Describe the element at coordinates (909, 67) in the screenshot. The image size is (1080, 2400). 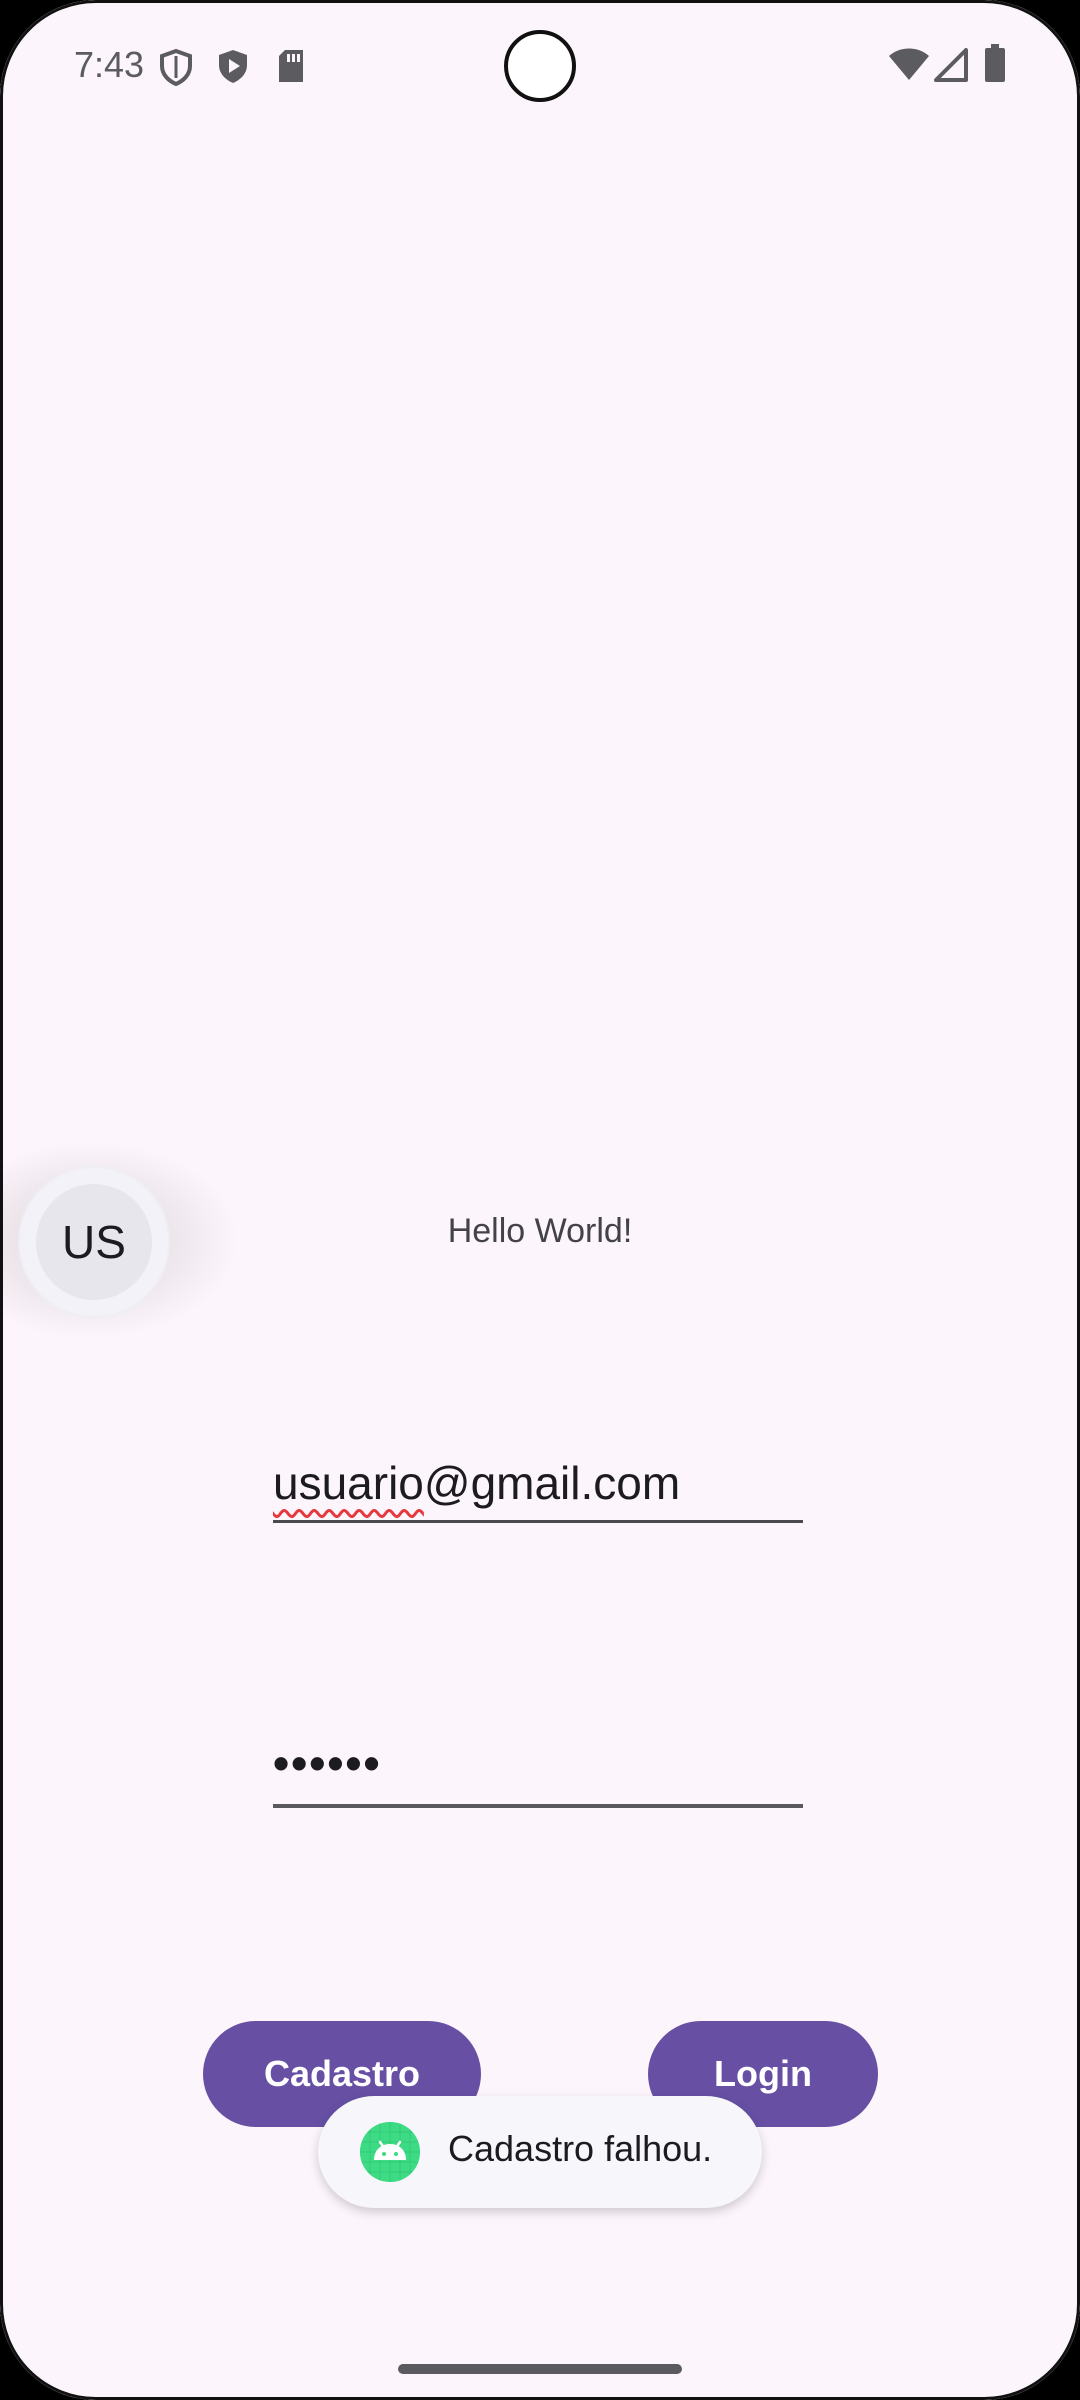
I see `wifi-icon` at that location.